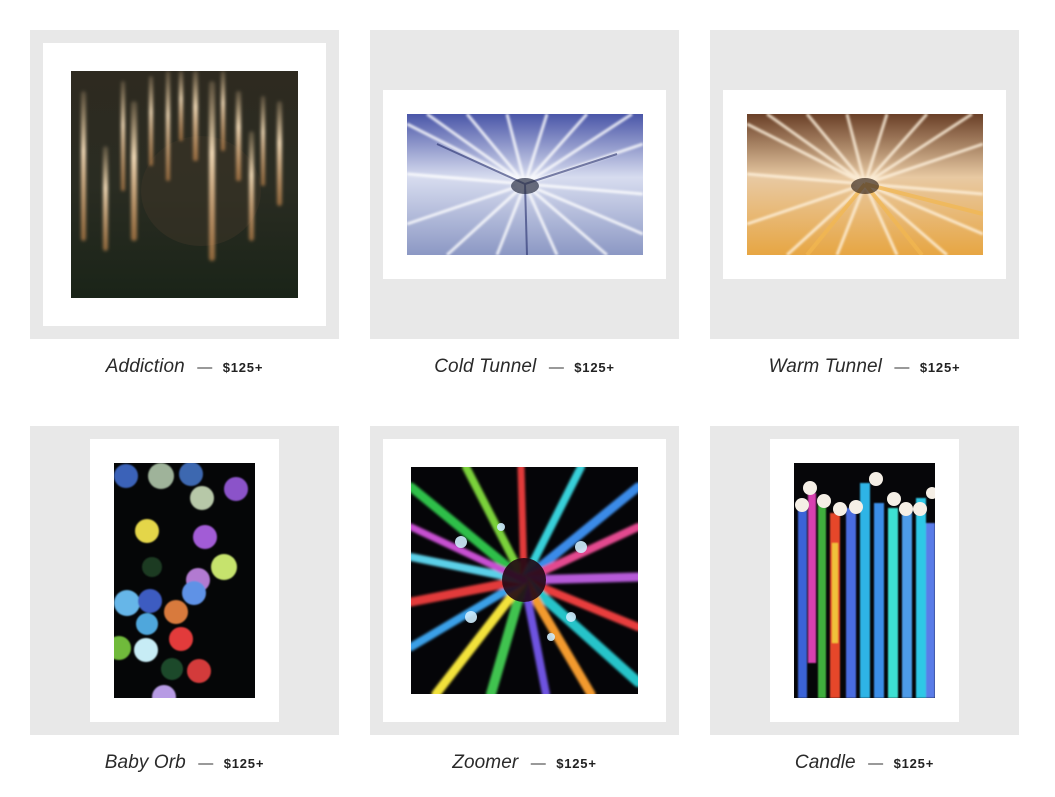 The height and width of the screenshot is (797, 1055). I want to click on caption: Baby Orb — $125+, so click(184, 763).